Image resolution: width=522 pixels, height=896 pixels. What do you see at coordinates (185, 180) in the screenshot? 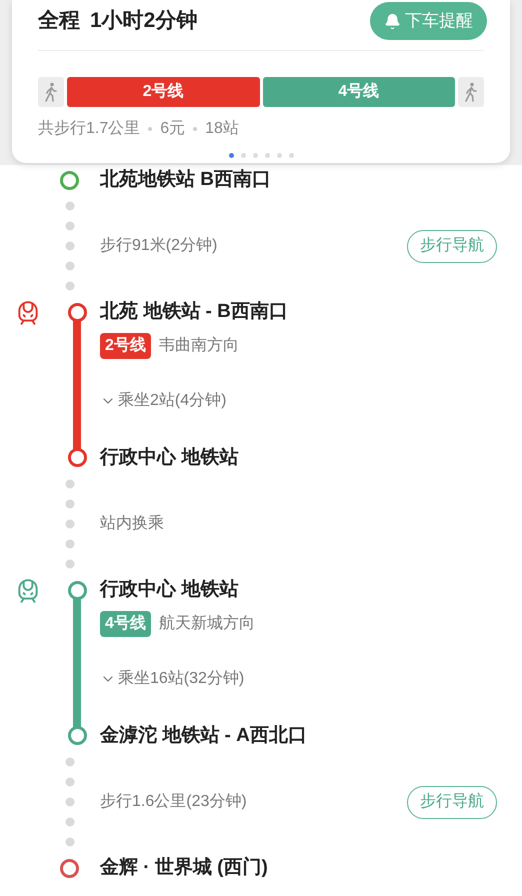
I see `station-name: 北苑地铁站 B西南口` at bounding box center [185, 180].